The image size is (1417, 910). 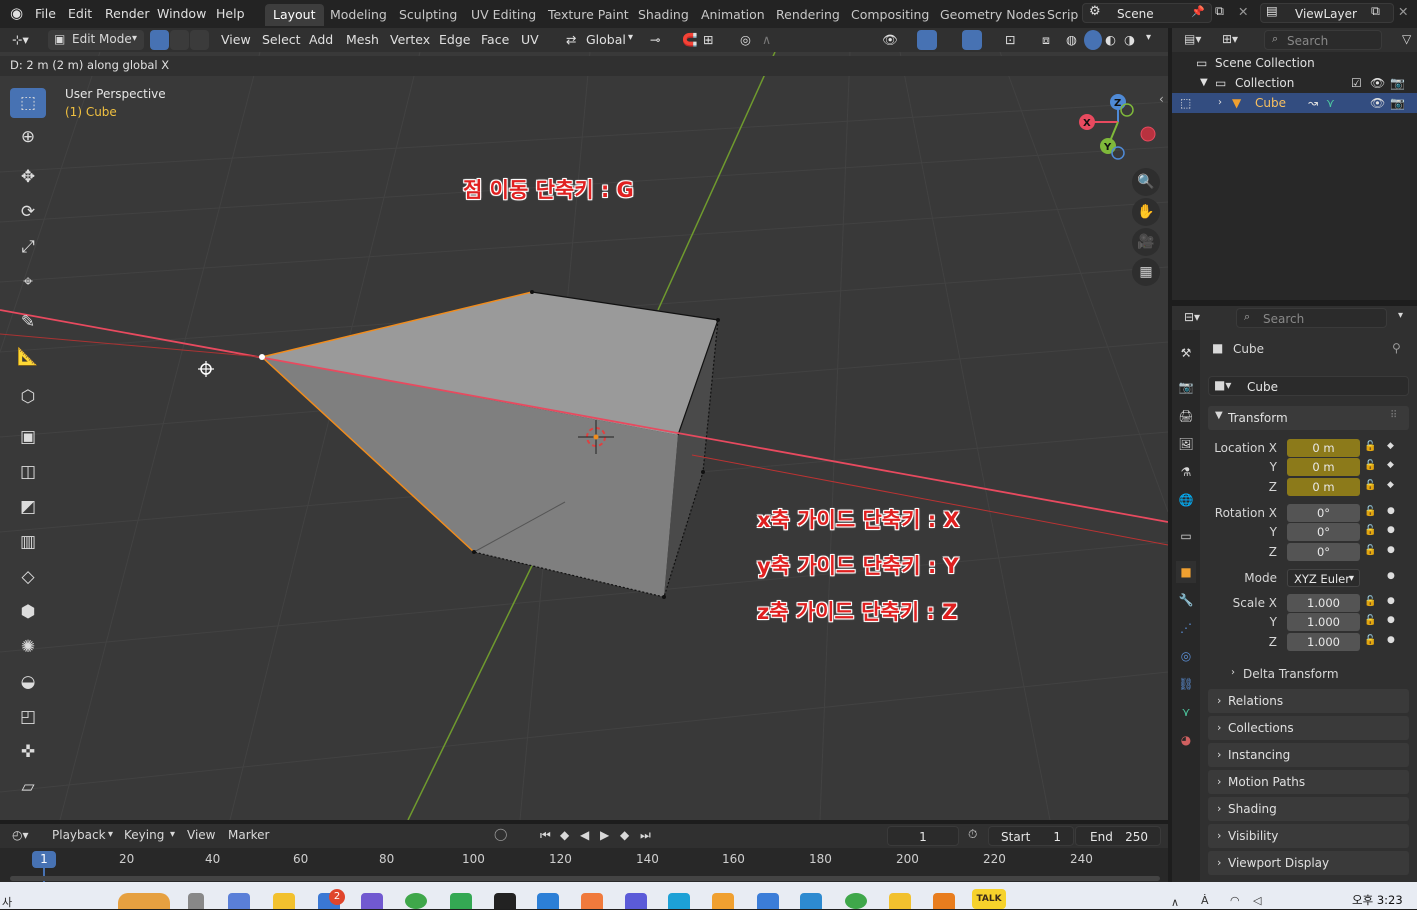 I want to click on cursor-tool-icon: ⊕, so click(x=28, y=137).